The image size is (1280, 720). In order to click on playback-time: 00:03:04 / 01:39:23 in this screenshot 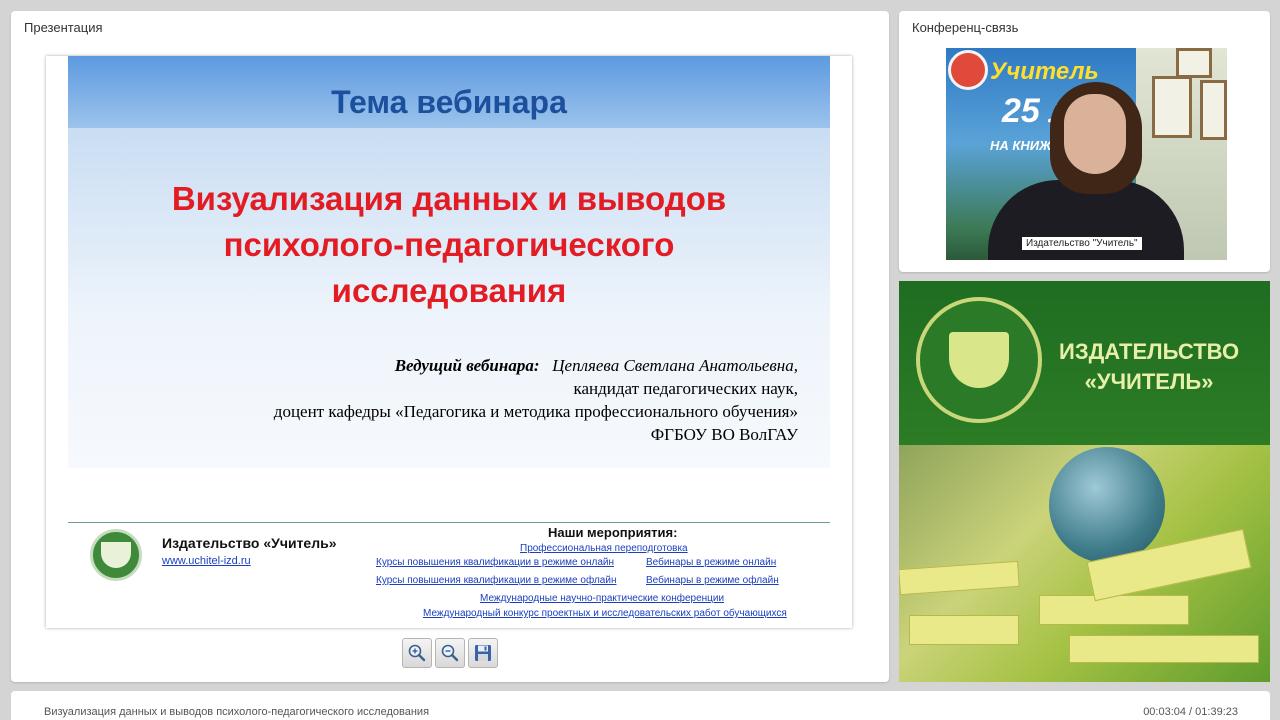, I will do `click(1190, 712)`.